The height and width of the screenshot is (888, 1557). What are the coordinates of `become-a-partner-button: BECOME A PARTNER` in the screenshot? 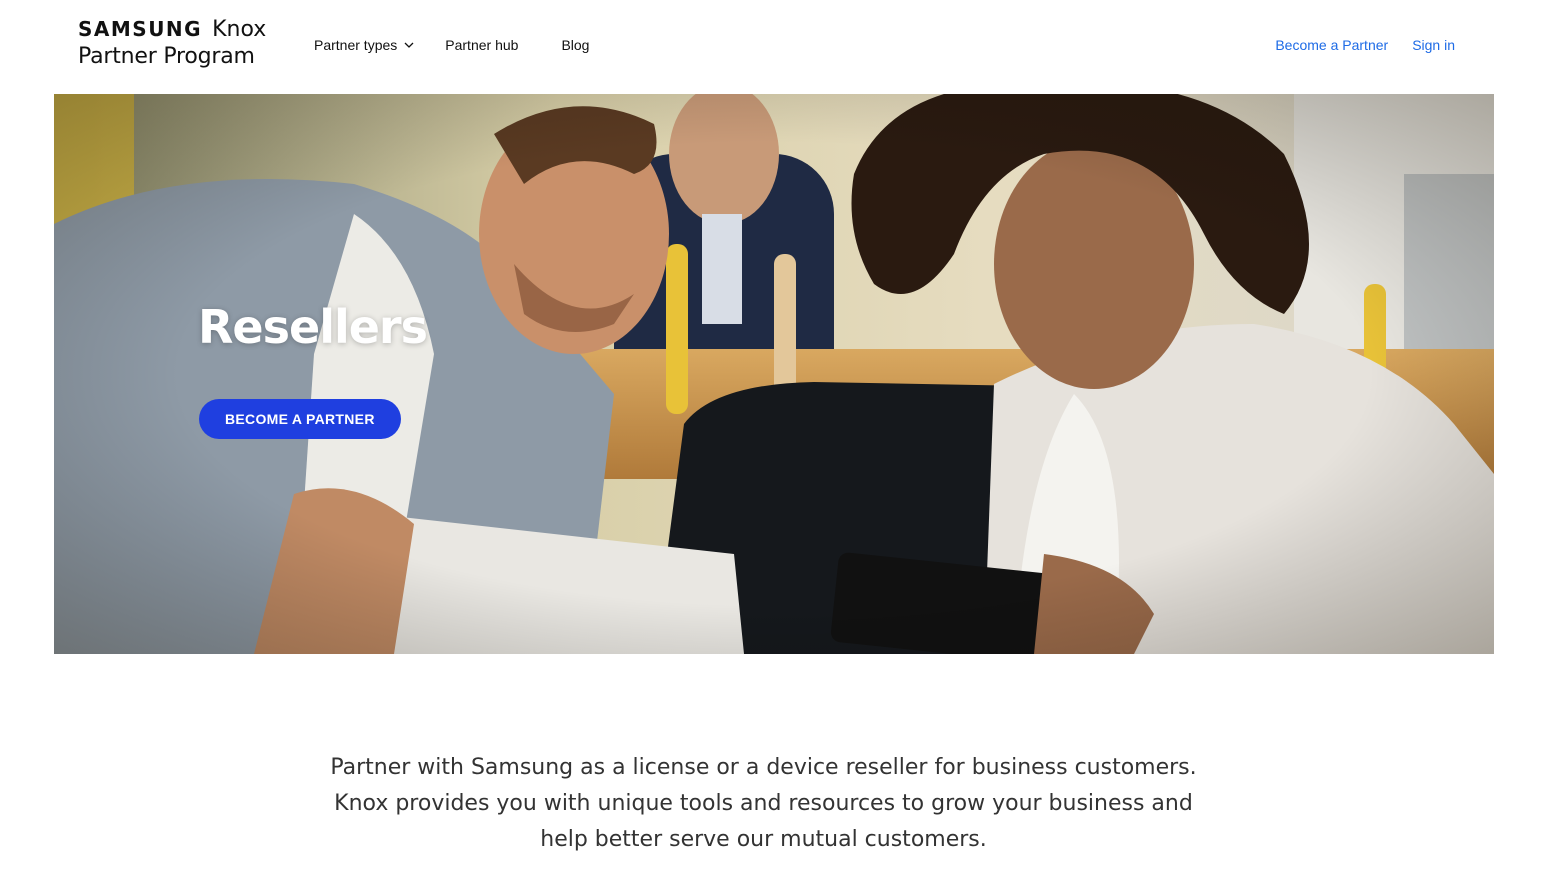 It's located at (300, 419).